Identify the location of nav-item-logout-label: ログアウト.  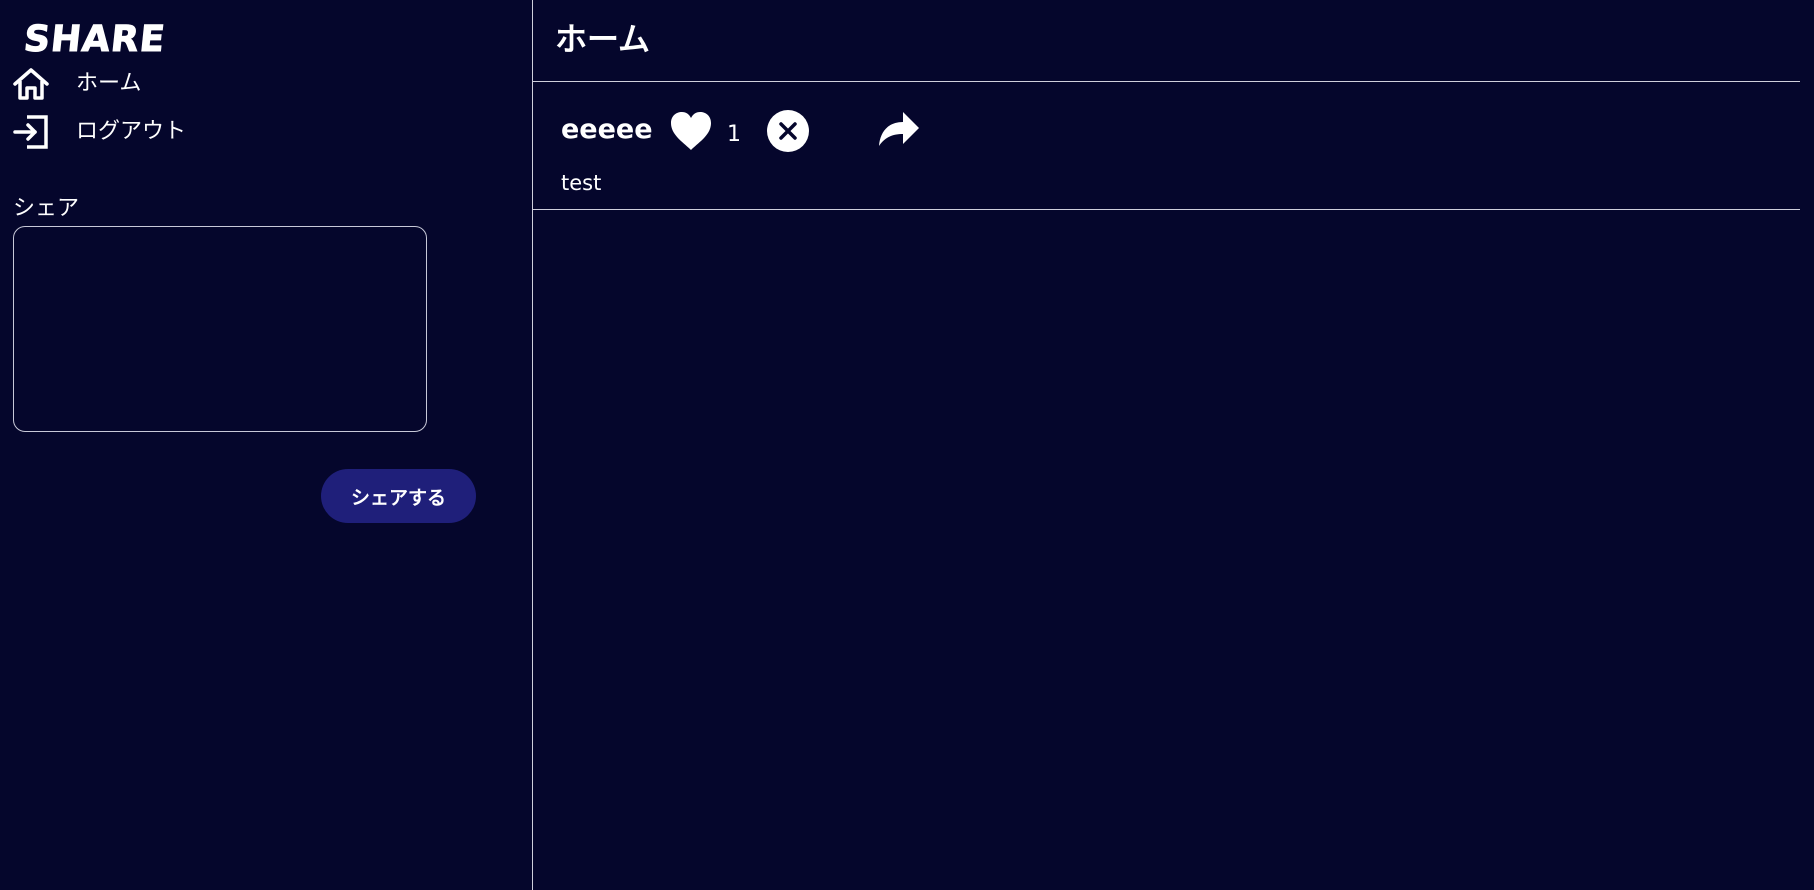
(131, 131).